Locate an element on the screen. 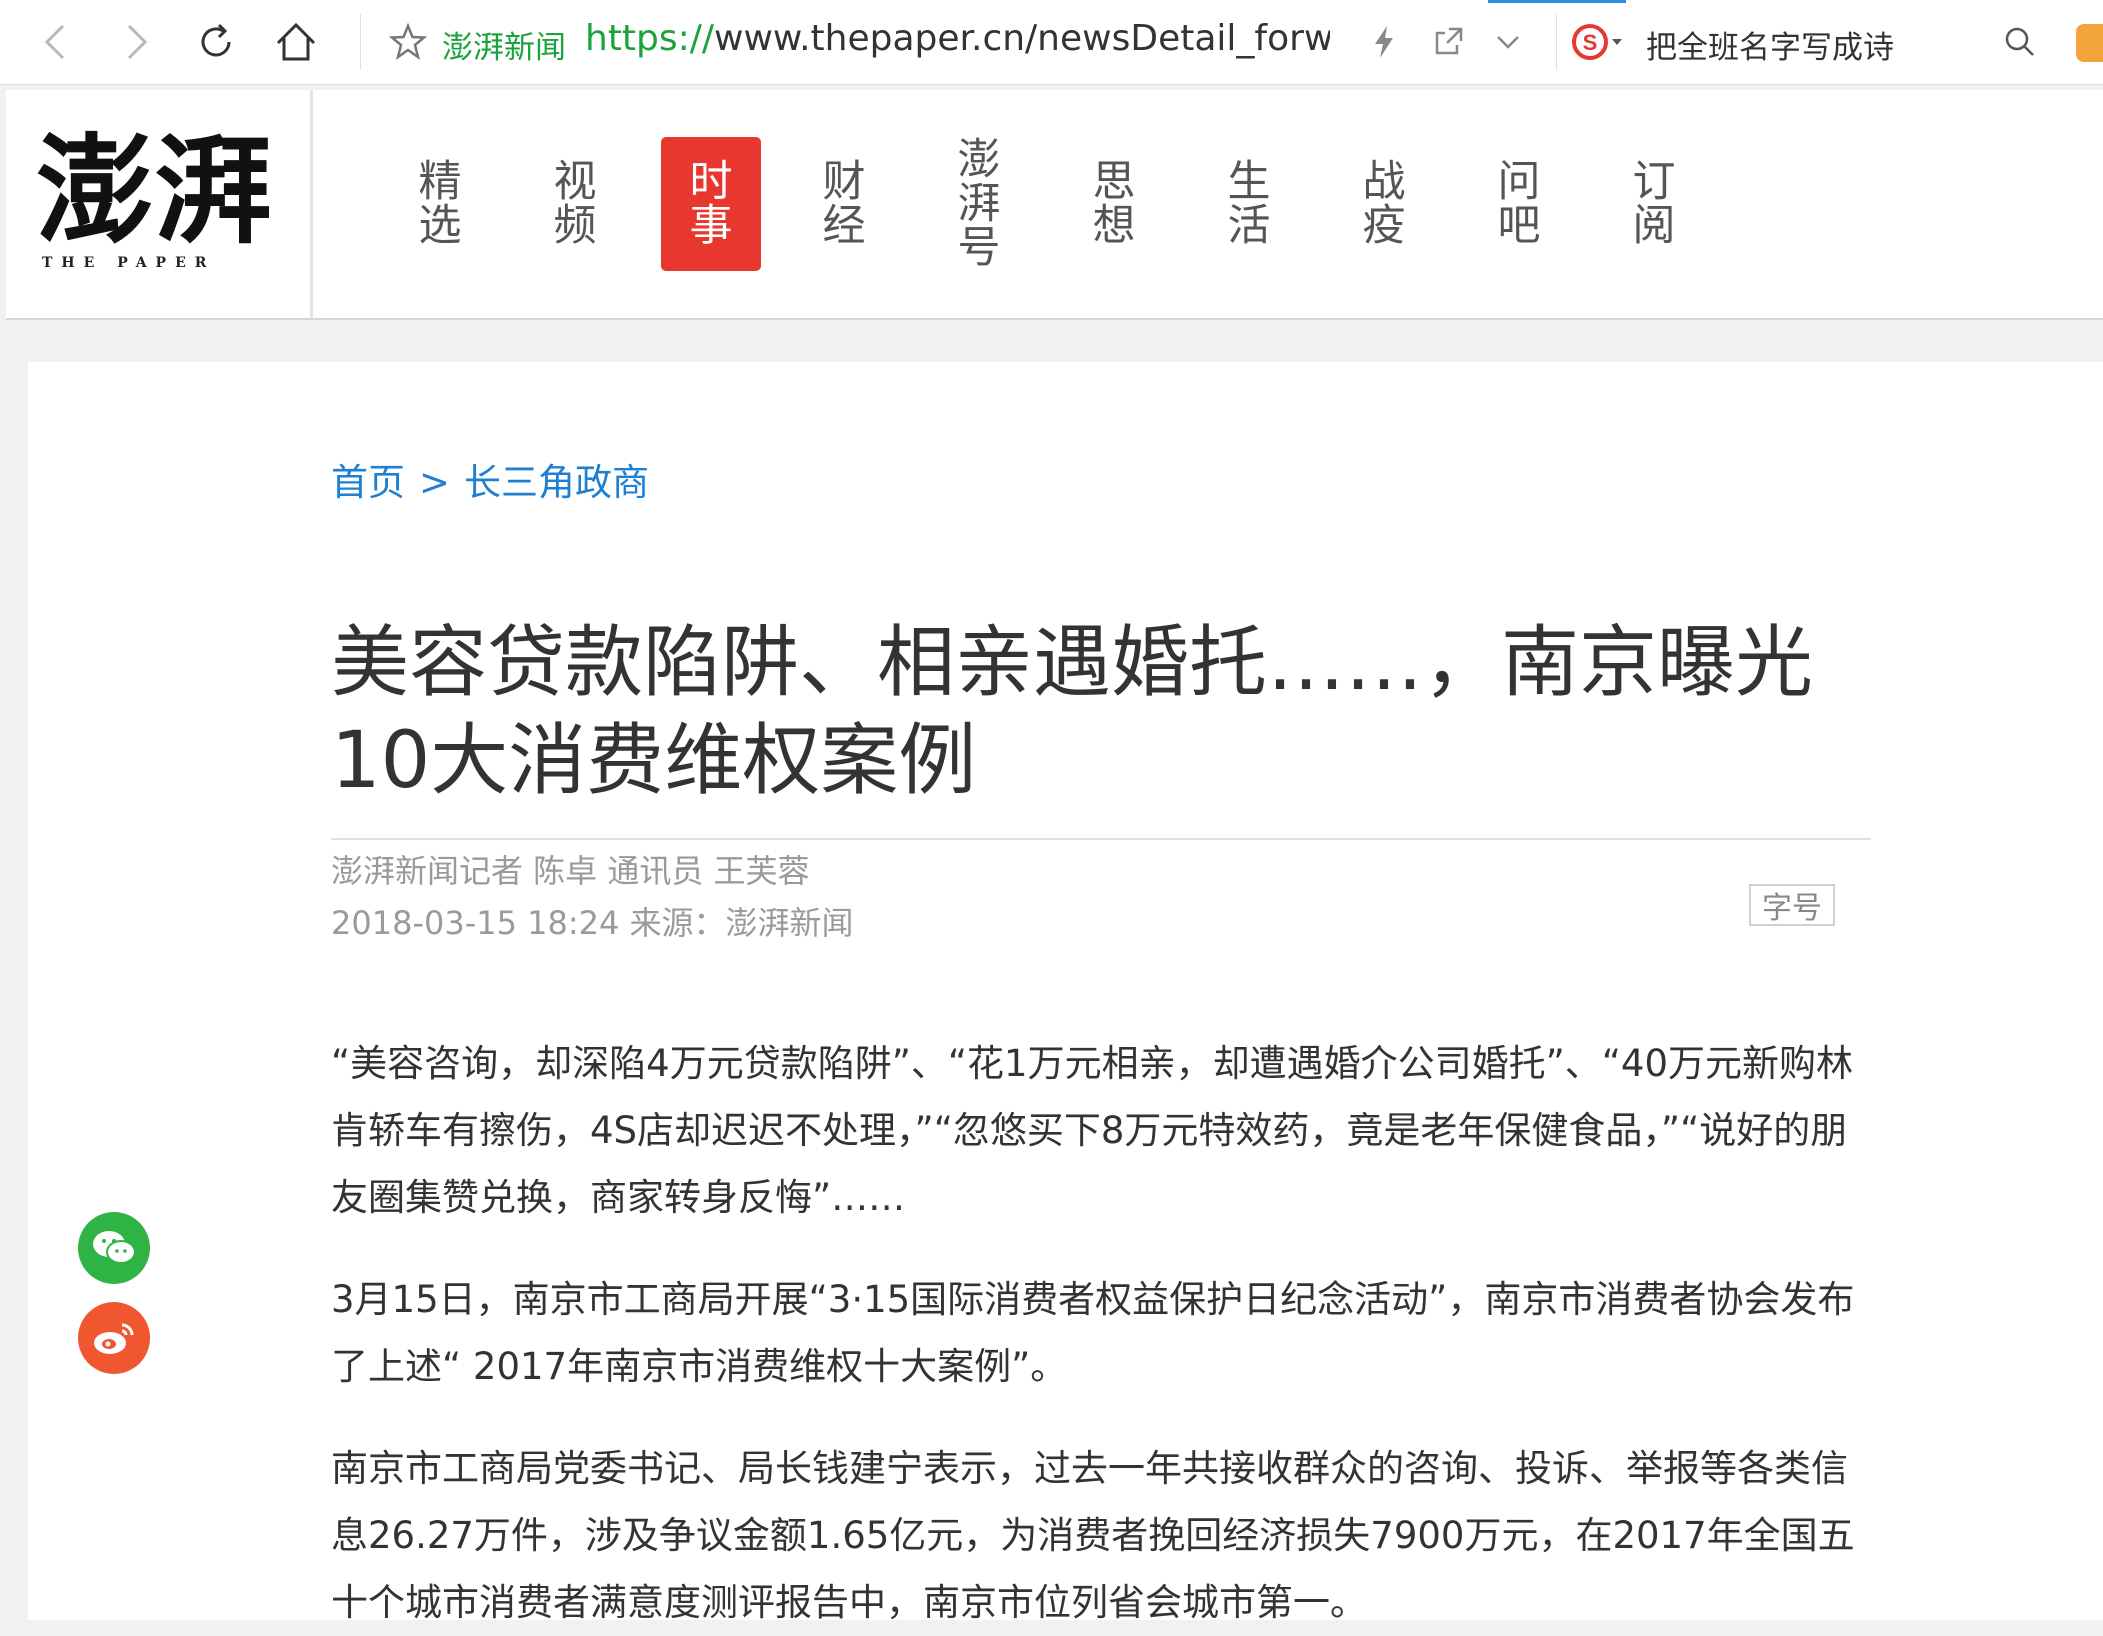 The width and height of the screenshot is (2103, 1636). nav-item-shipin: 视频 is located at coordinates (575, 204).